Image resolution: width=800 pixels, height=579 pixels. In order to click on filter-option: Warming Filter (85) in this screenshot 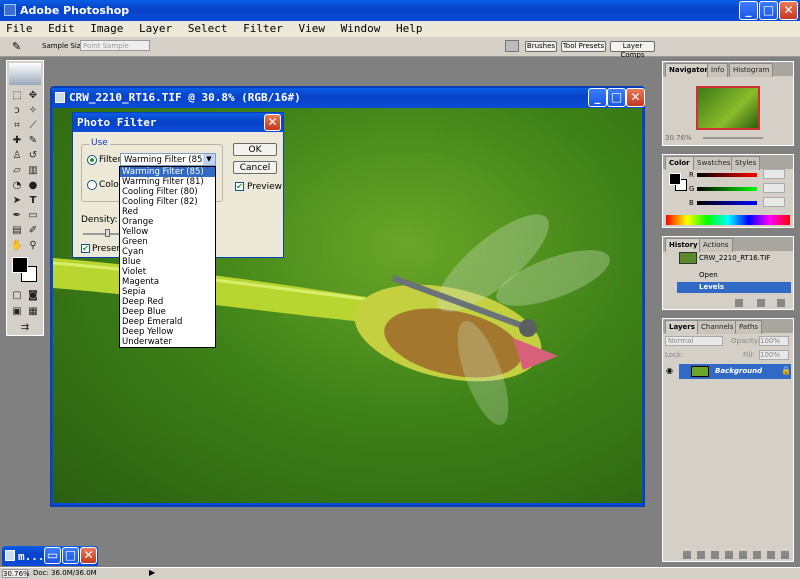, I will do `click(167, 172)`.